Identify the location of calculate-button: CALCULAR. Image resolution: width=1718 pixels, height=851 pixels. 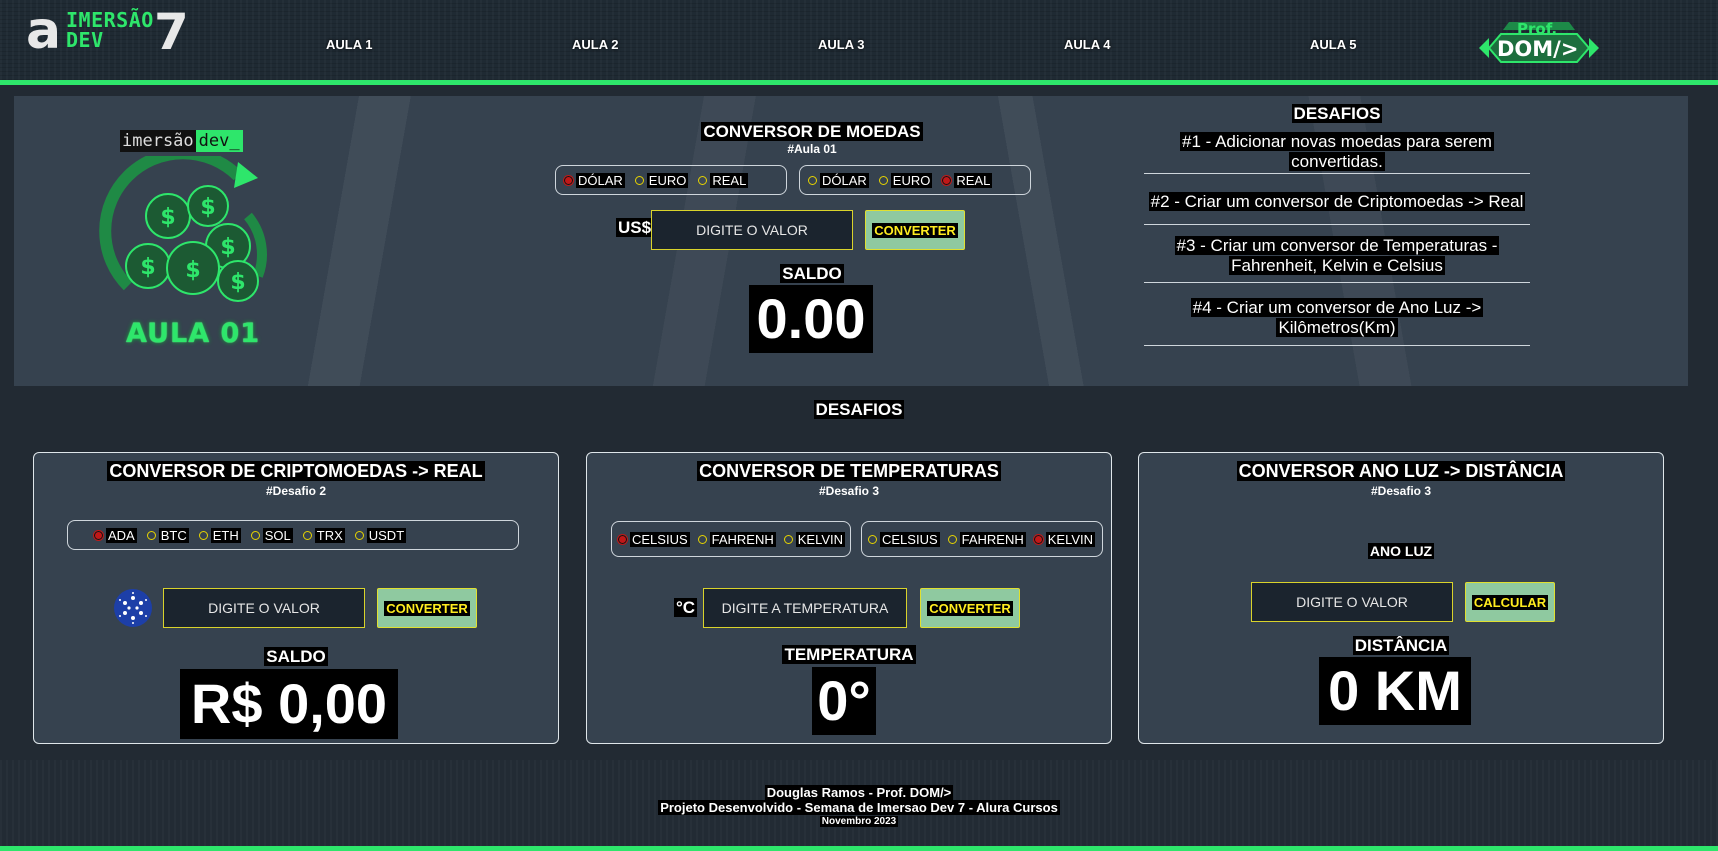
(1510, 602).